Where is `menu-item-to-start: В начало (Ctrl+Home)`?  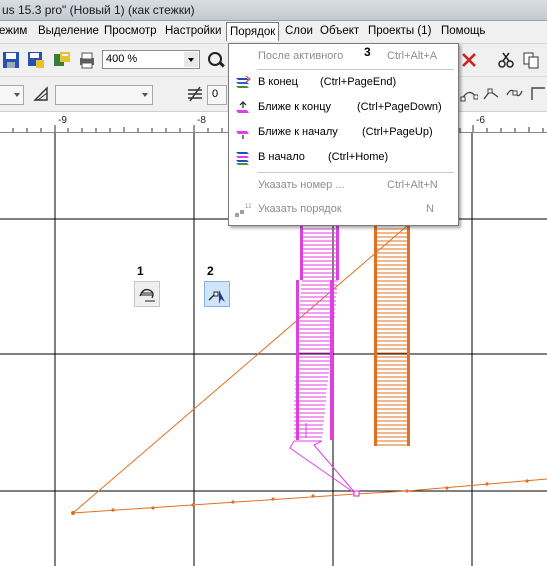 menu-item-to-start: В начало (Ctrl+Home) is located at coordinates (343, 158).